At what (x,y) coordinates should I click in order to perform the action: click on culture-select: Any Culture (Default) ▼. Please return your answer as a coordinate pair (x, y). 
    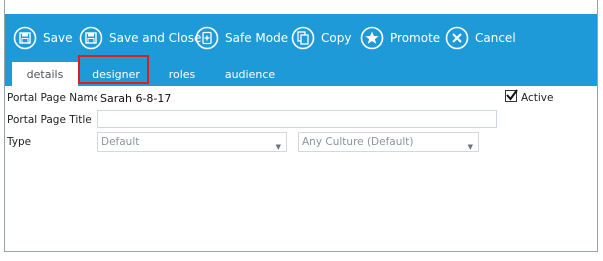
    Looking at the image, I should click on (388, 142).